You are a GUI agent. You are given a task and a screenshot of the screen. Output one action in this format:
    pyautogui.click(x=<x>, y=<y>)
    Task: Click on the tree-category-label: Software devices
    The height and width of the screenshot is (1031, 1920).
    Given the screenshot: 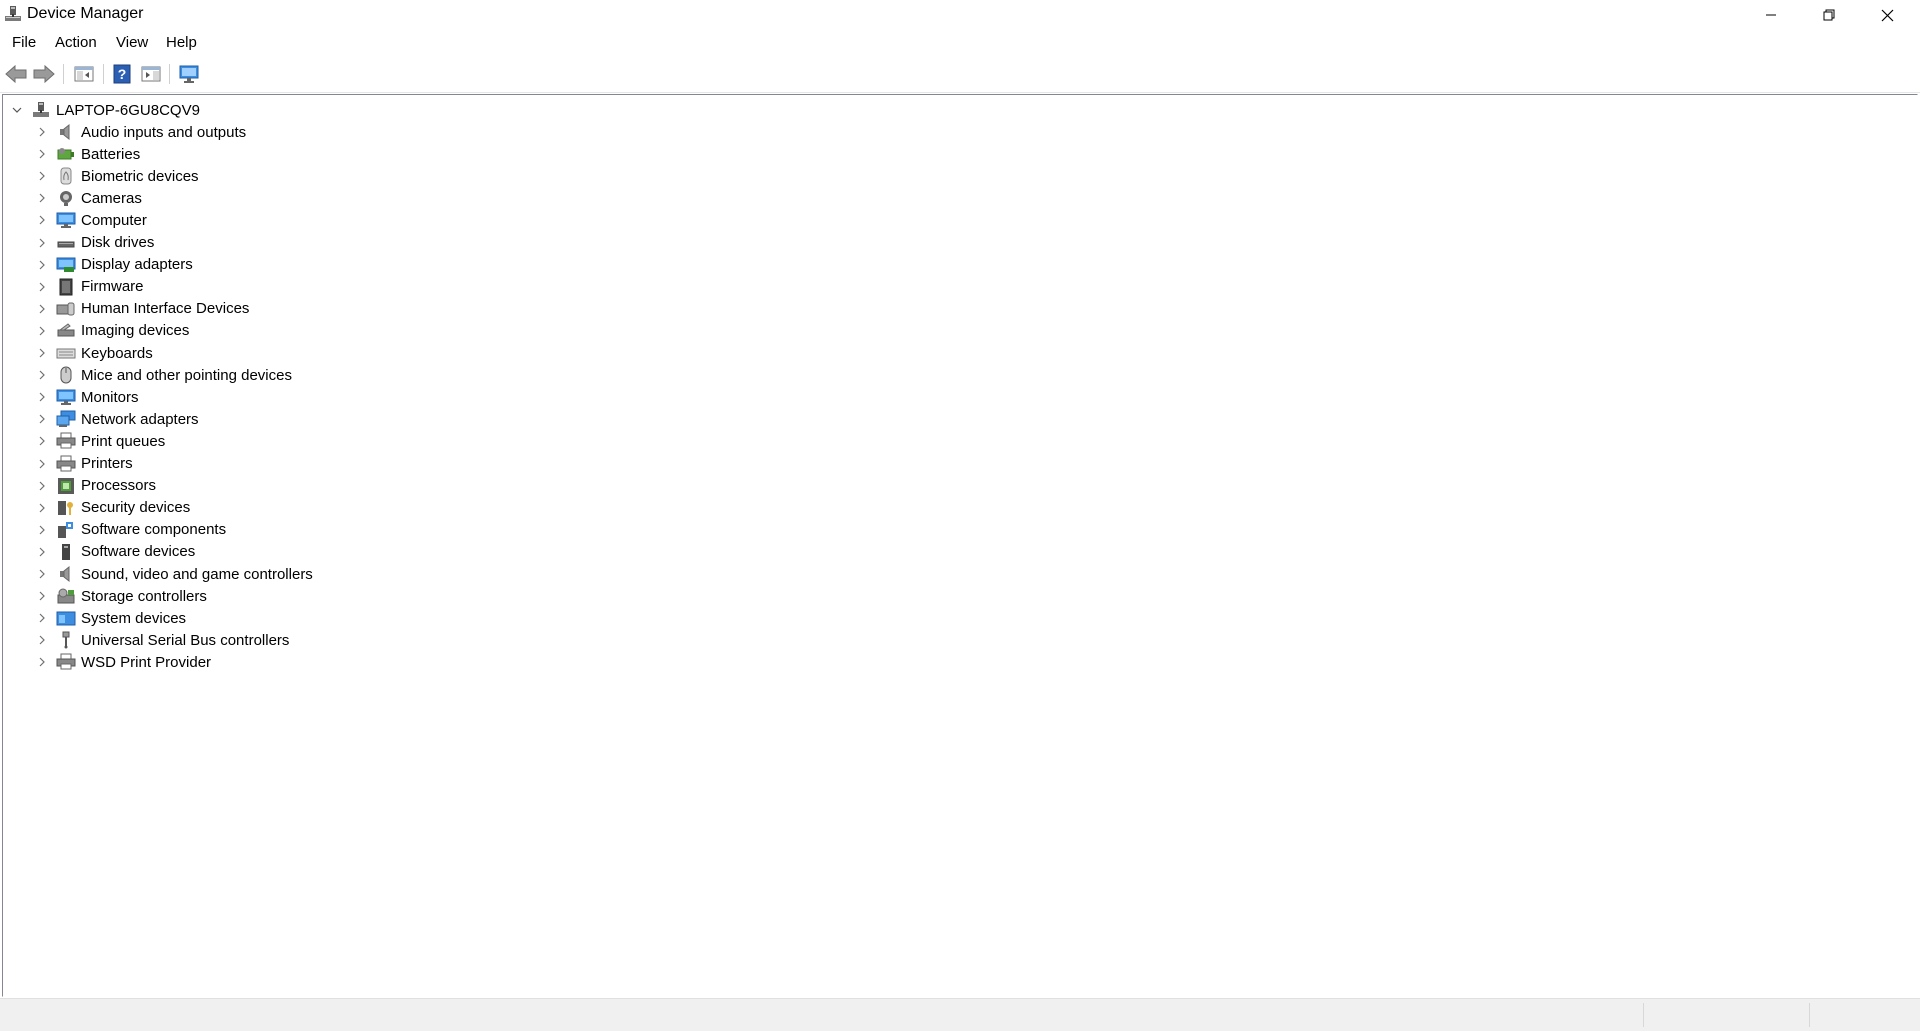 What is the action you would take?
    pyautogui.click(x=138, y=552)
    